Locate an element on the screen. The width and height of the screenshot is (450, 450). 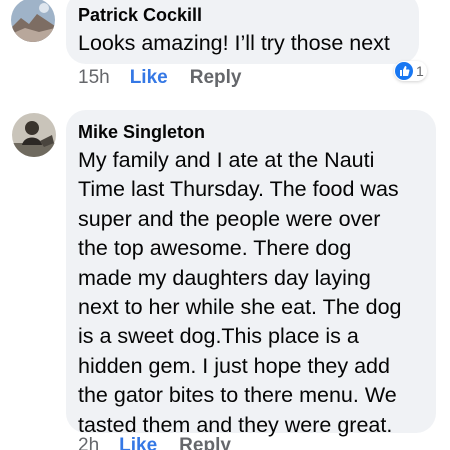
comment-text-line: the gator bites to there menu. We is located at coordinates (237, 395).